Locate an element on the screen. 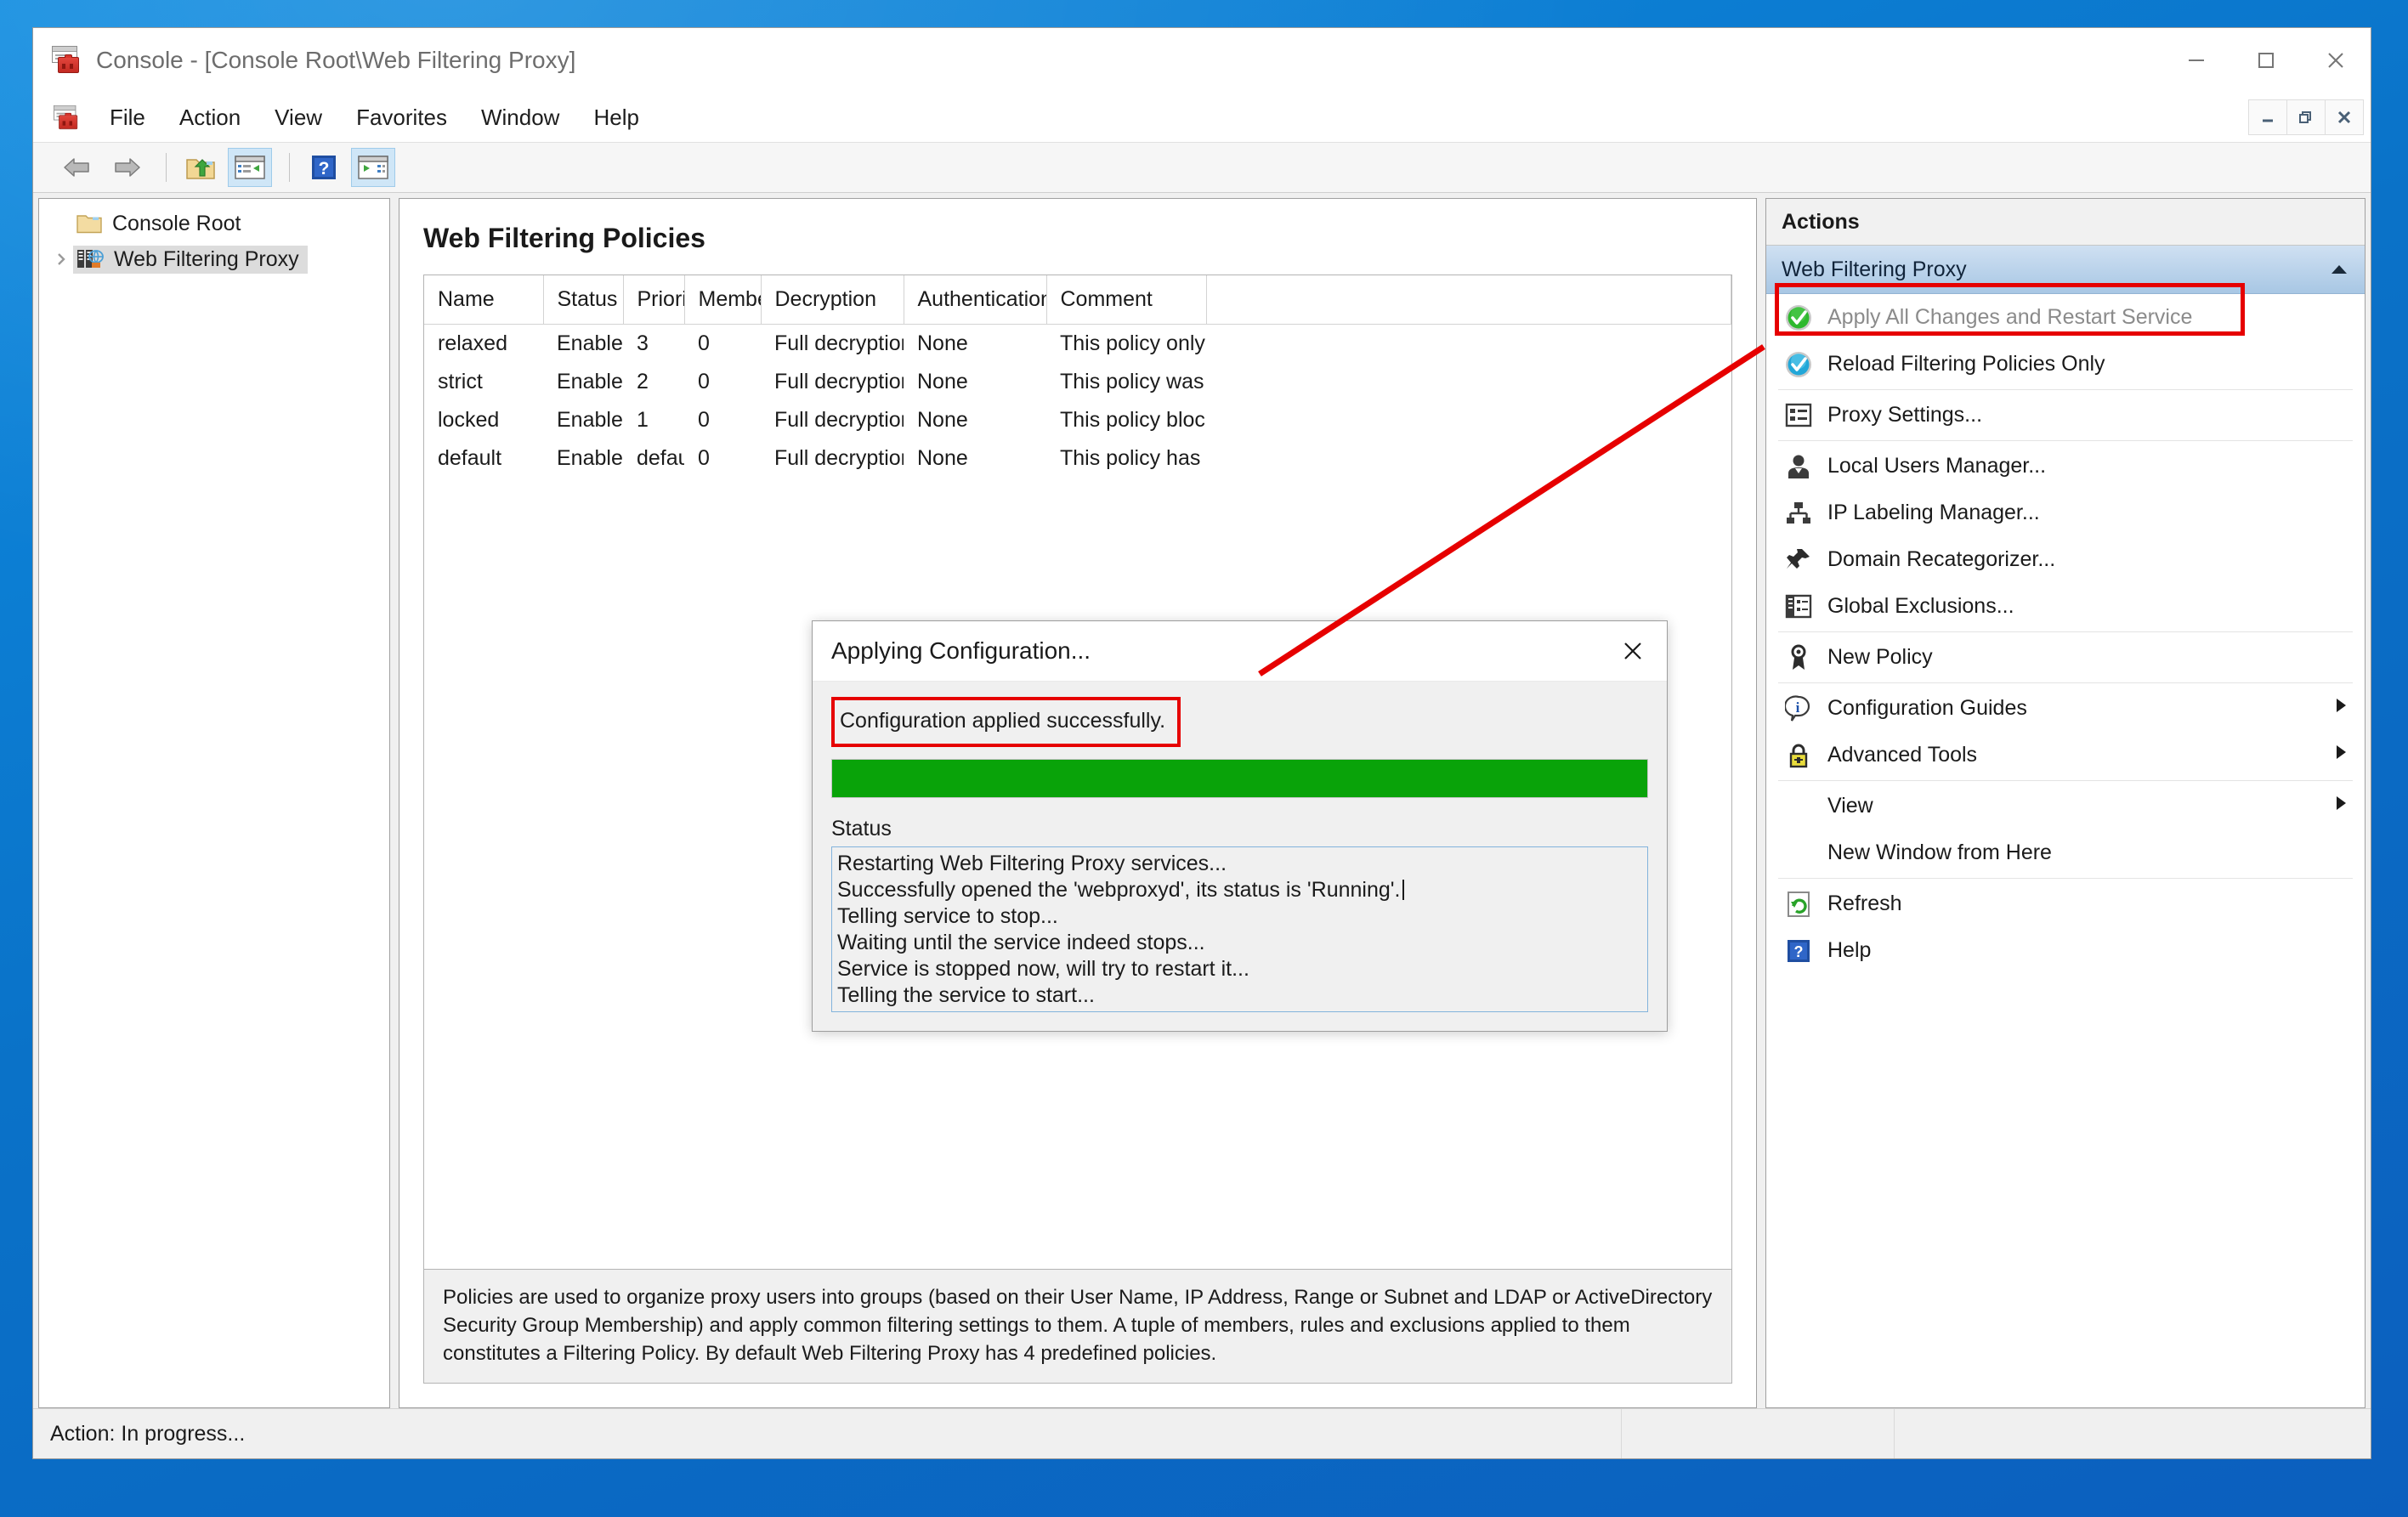 Image resolution: width=2408 pixels, height=1517 pixels. action-item-label: New Policy is located at coordinates (1880, 657).